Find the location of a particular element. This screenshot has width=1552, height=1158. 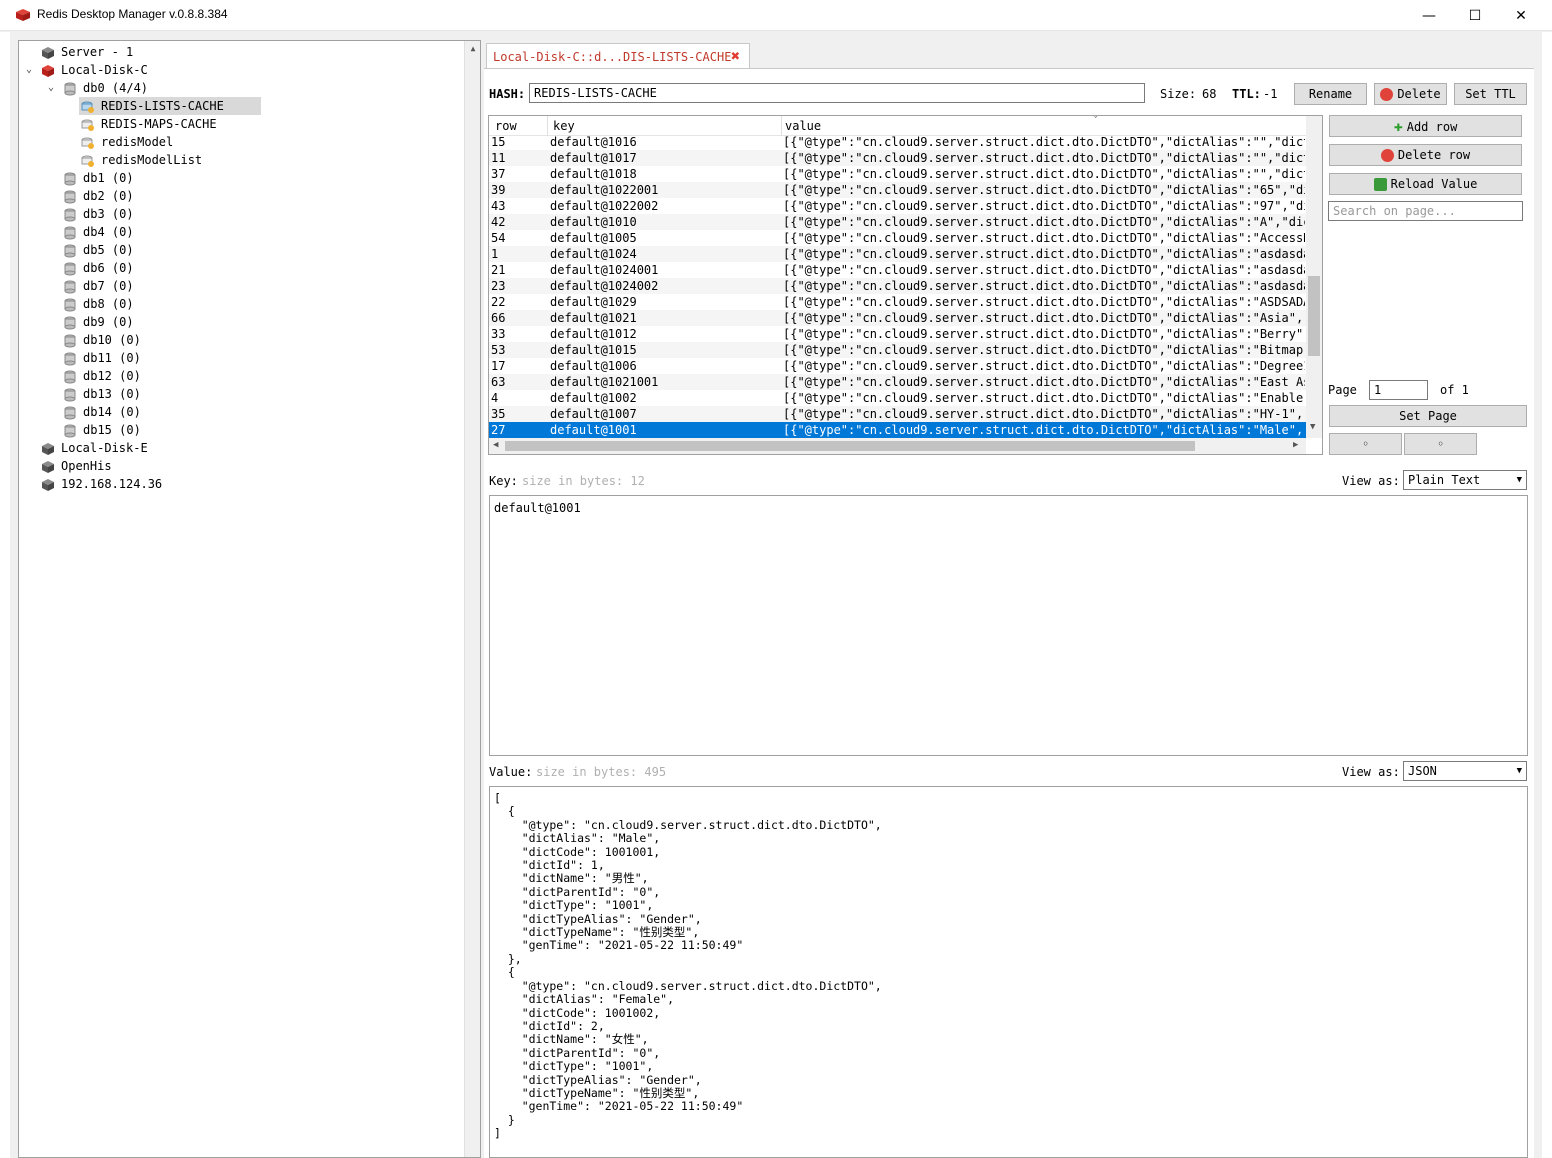

tree-node-db1-0: db1 (0) is located at coordinates (98, 178).